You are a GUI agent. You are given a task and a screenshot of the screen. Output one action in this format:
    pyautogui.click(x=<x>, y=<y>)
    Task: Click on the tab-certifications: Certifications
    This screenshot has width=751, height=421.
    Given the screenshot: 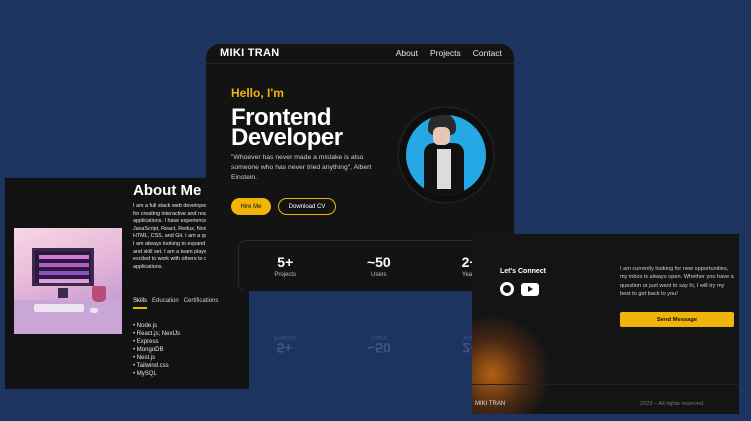 What is the action you would take?
    pyautogui.click(x=201, y=303)
    